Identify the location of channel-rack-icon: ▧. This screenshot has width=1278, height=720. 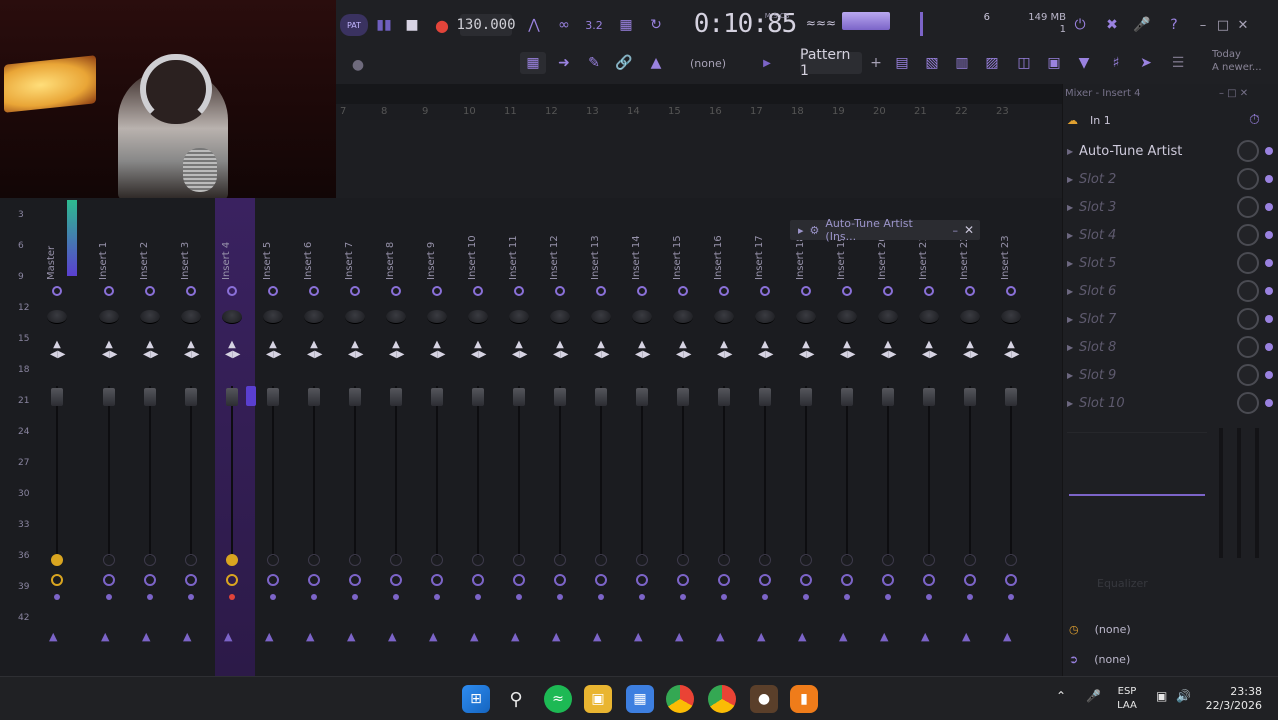
(932, 63).